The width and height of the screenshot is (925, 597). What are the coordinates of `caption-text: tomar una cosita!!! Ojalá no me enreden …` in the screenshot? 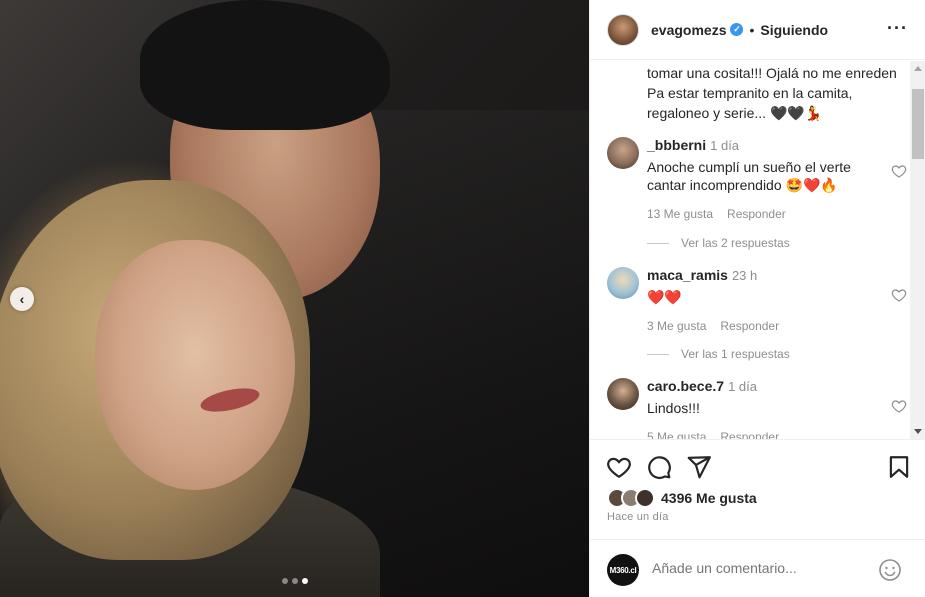 It's located at (772, 93).